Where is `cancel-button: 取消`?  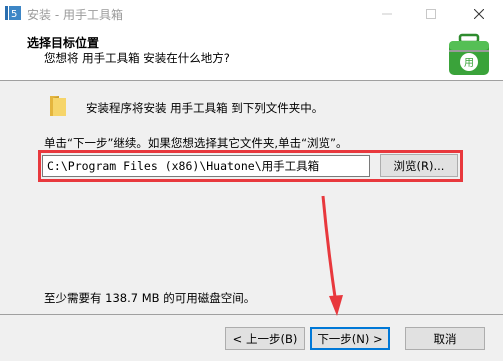 cancel-button: 取消 is located at coordinates (445, 338).